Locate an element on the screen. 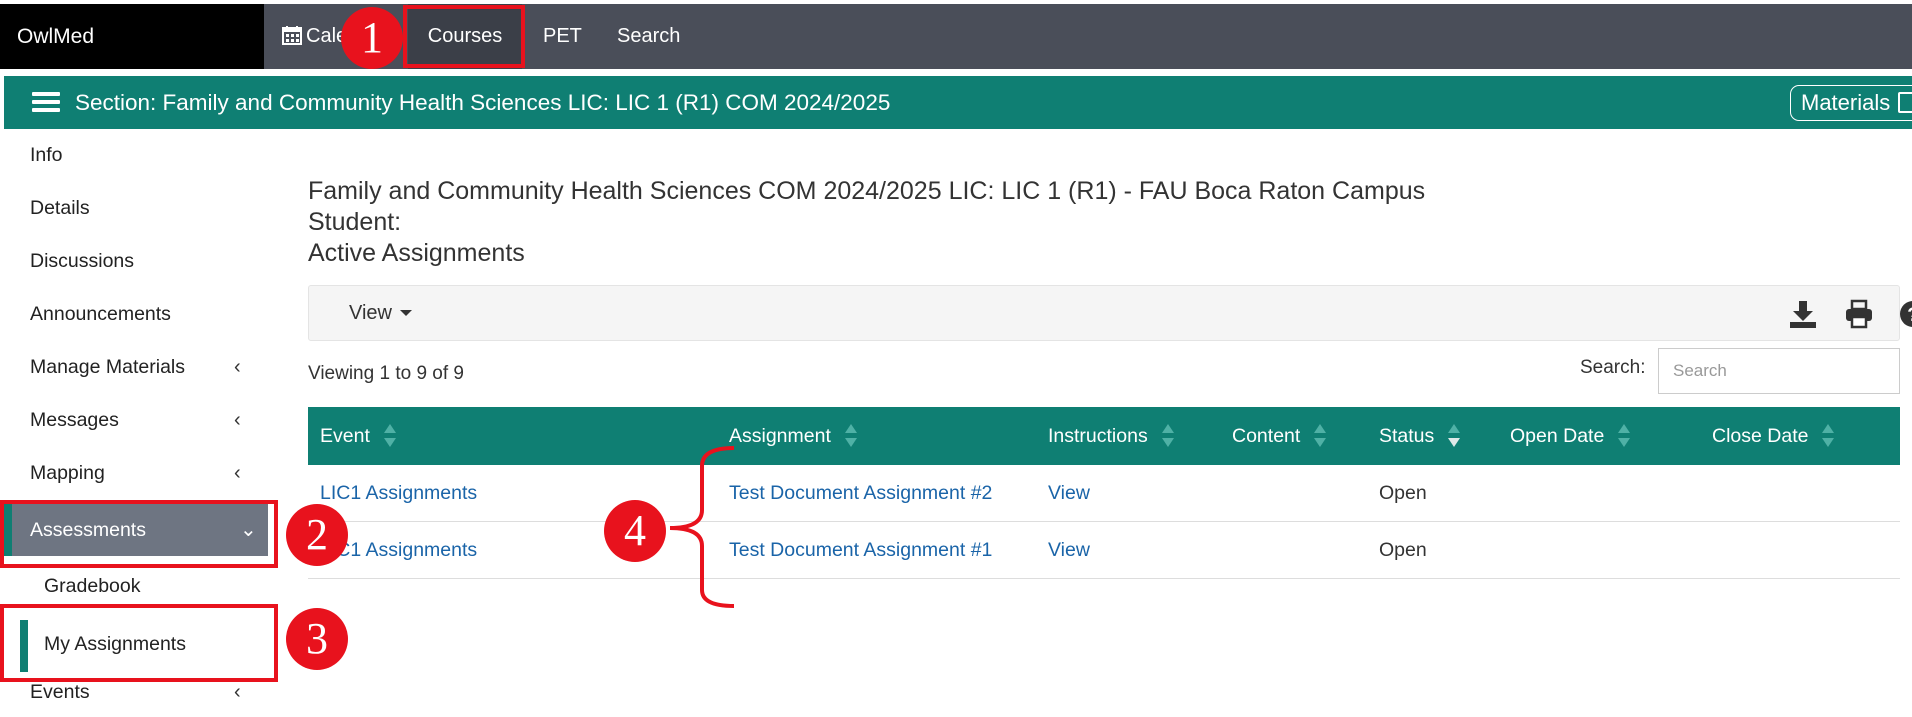  column-header-open-date: Open Date is located at coordinates (1570, 436).